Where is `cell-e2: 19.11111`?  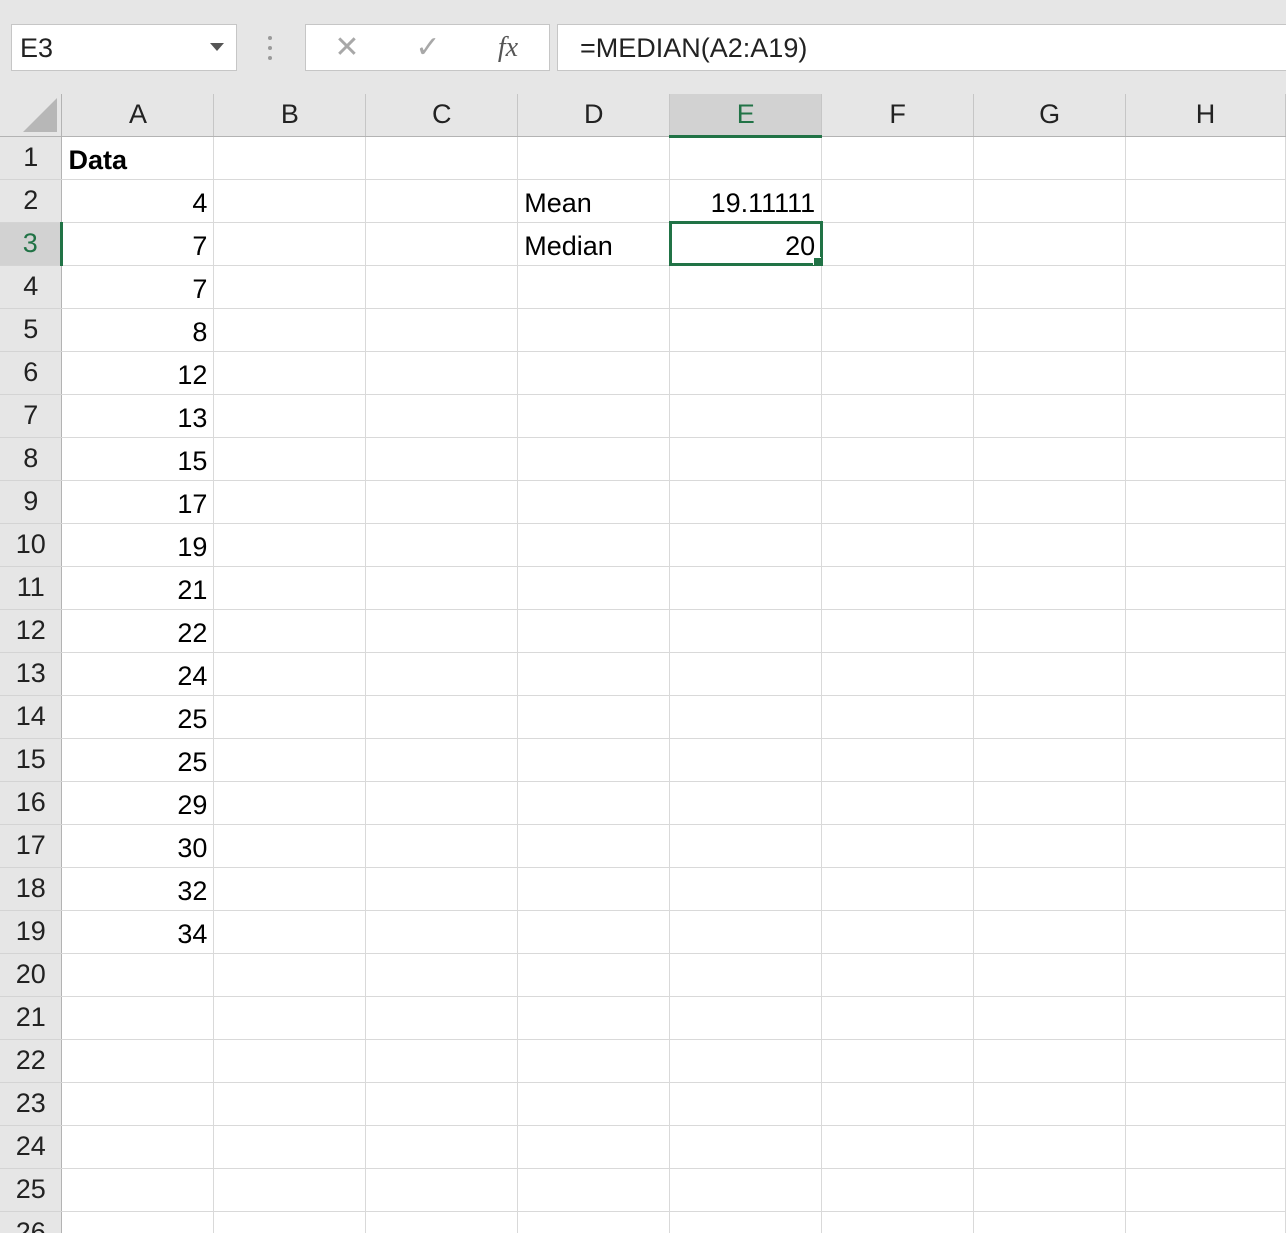 cell-e2: 19.11111 is located at coordinates (746, 201).